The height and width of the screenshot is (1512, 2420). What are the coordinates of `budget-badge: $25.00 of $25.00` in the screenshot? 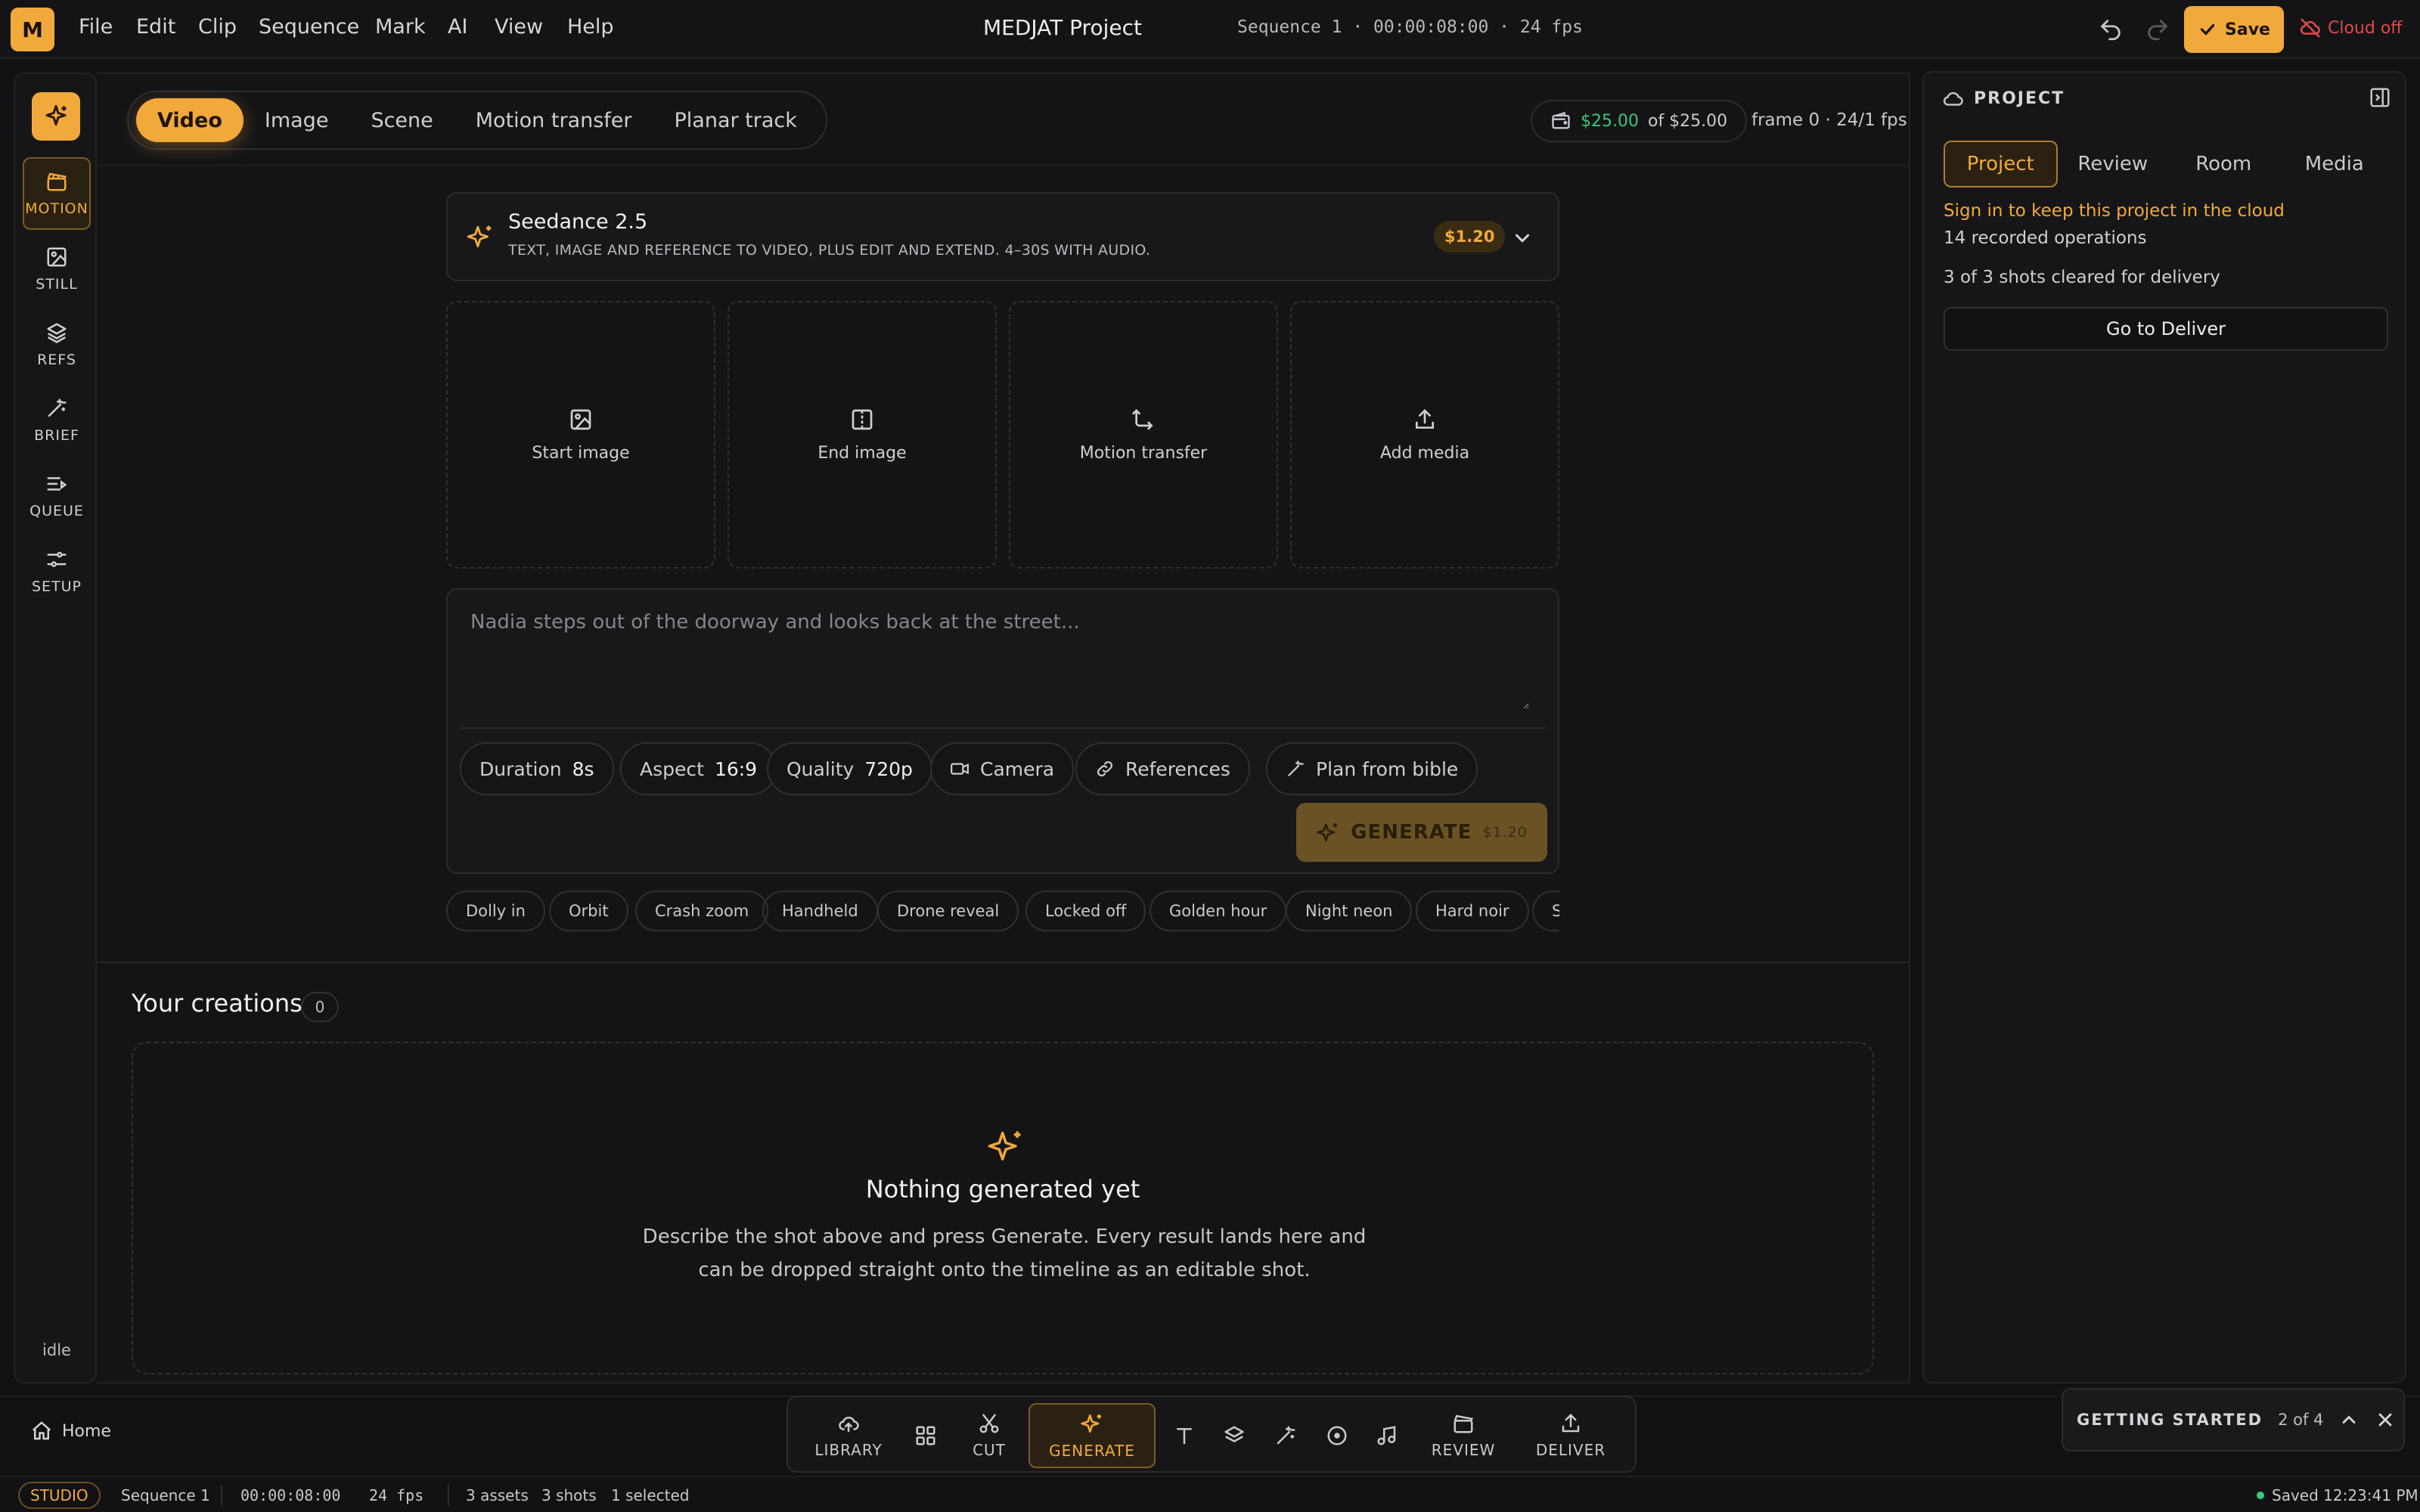 It's located at (1639, 121).